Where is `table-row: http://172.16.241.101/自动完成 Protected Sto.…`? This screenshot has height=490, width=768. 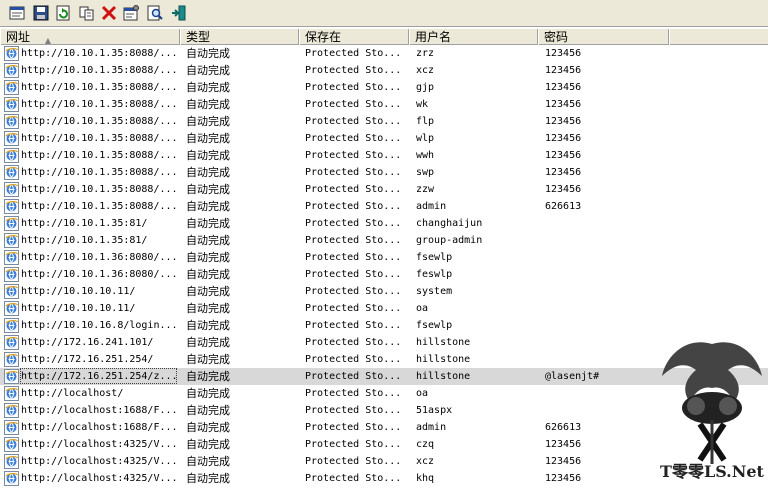
table-row: http://172.16.241.101/自动完成 Protected Sto.… is located at coordinates (384, 342).